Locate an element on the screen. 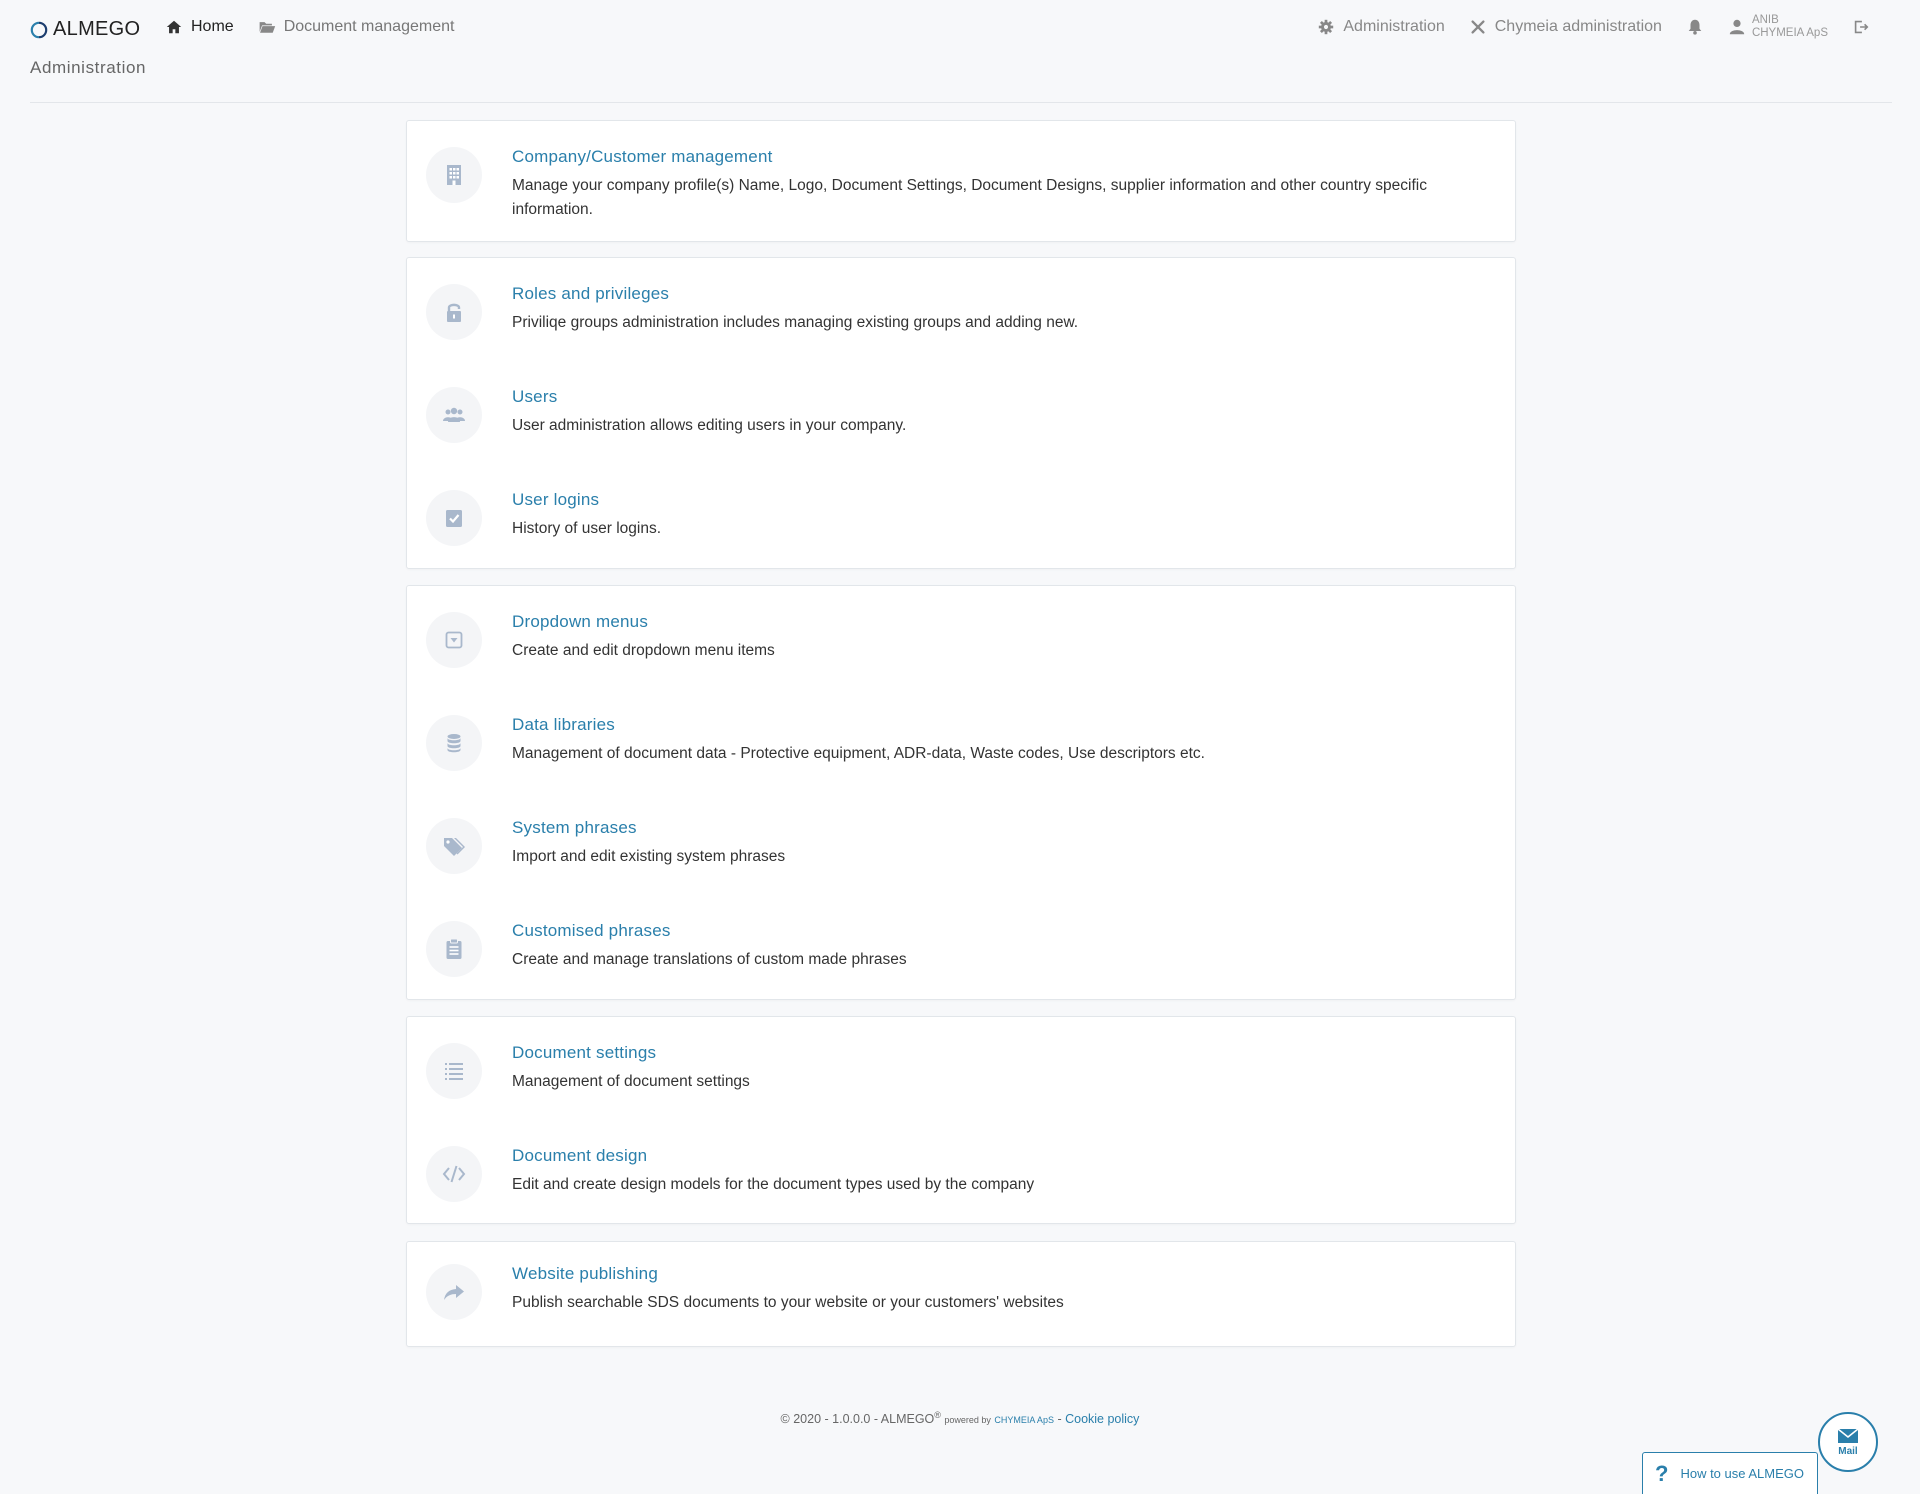 The width and height of the screenshot is (1920, 1494). item-title: Dropdown menus is located at coordinates (580, 622).